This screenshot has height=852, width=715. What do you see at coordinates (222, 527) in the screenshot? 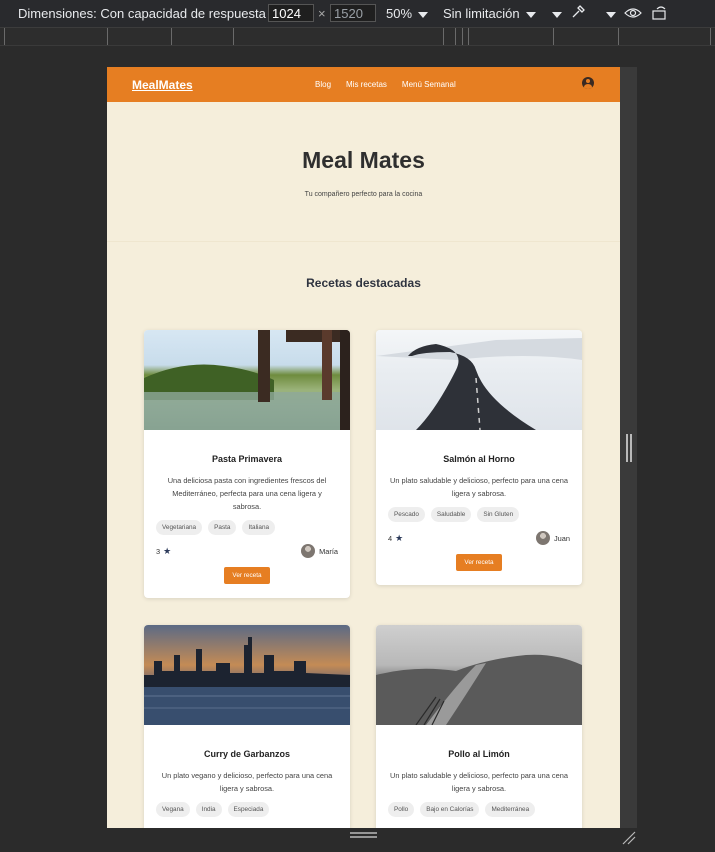
I see `tag: Pasta` at bounding box center [222, 527].